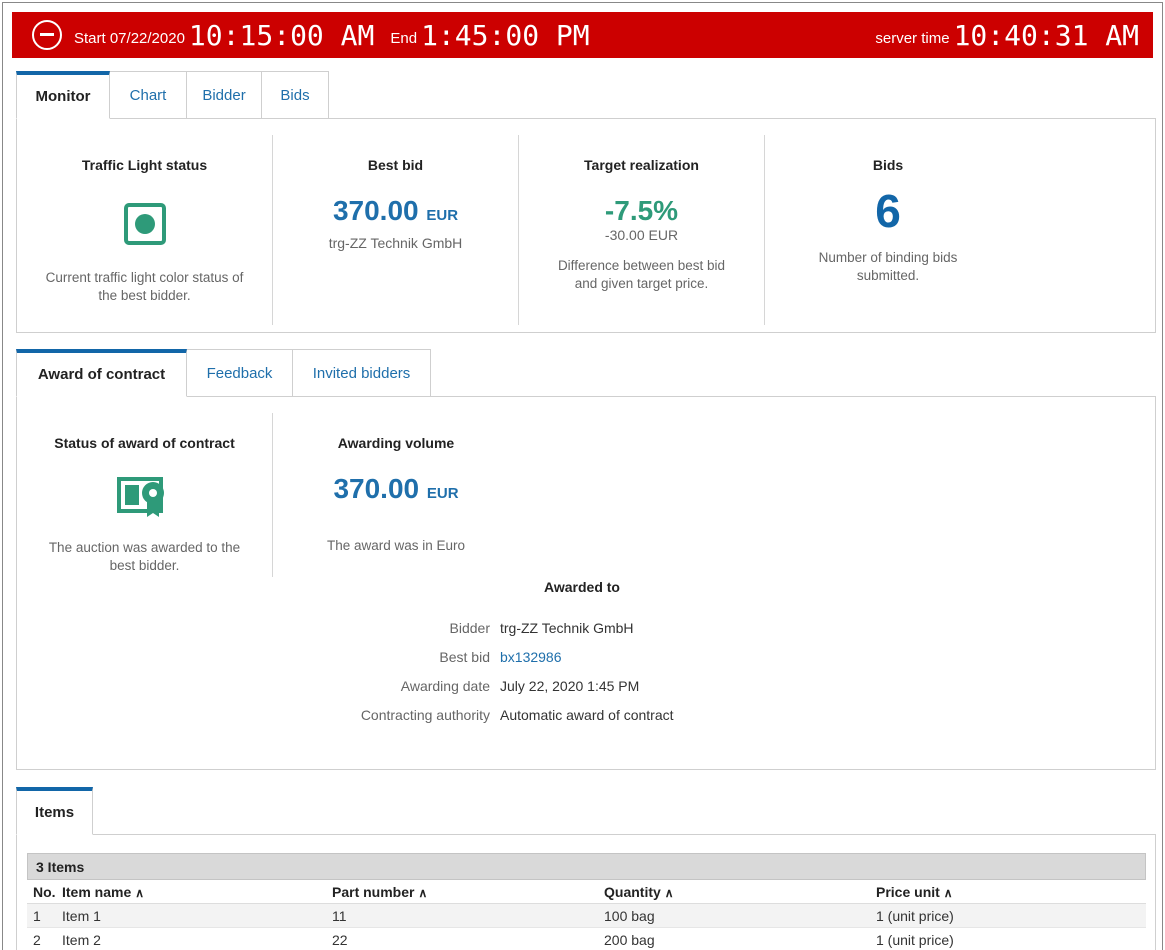 Image resolution: width=1165 pixels, height=950 pixels. I want to click on detail-row-best-bid: Best bid bx132986, so click(487, 656).